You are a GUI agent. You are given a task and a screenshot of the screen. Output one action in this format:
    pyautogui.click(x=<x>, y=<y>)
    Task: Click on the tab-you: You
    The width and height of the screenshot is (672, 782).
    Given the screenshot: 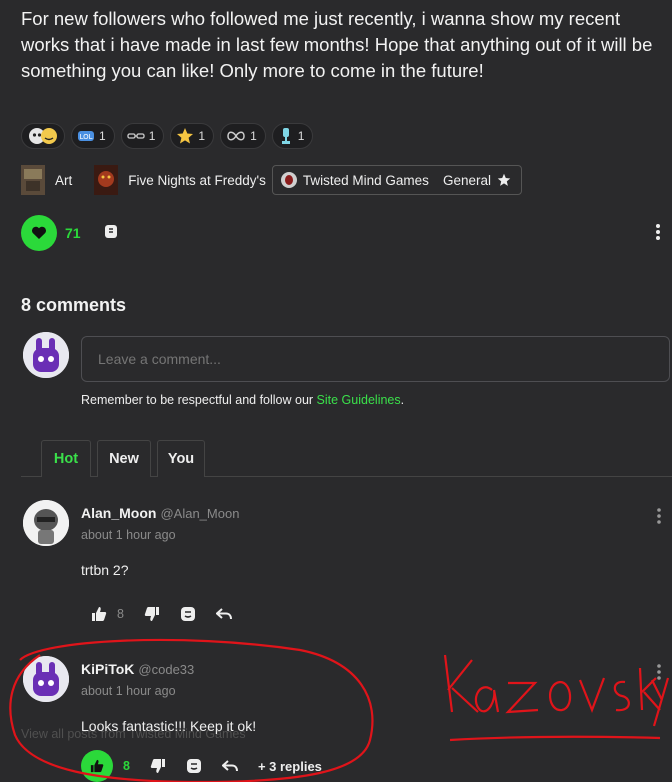 What is the action you would take?
    pyautogui.click(x=181, y=458)
    